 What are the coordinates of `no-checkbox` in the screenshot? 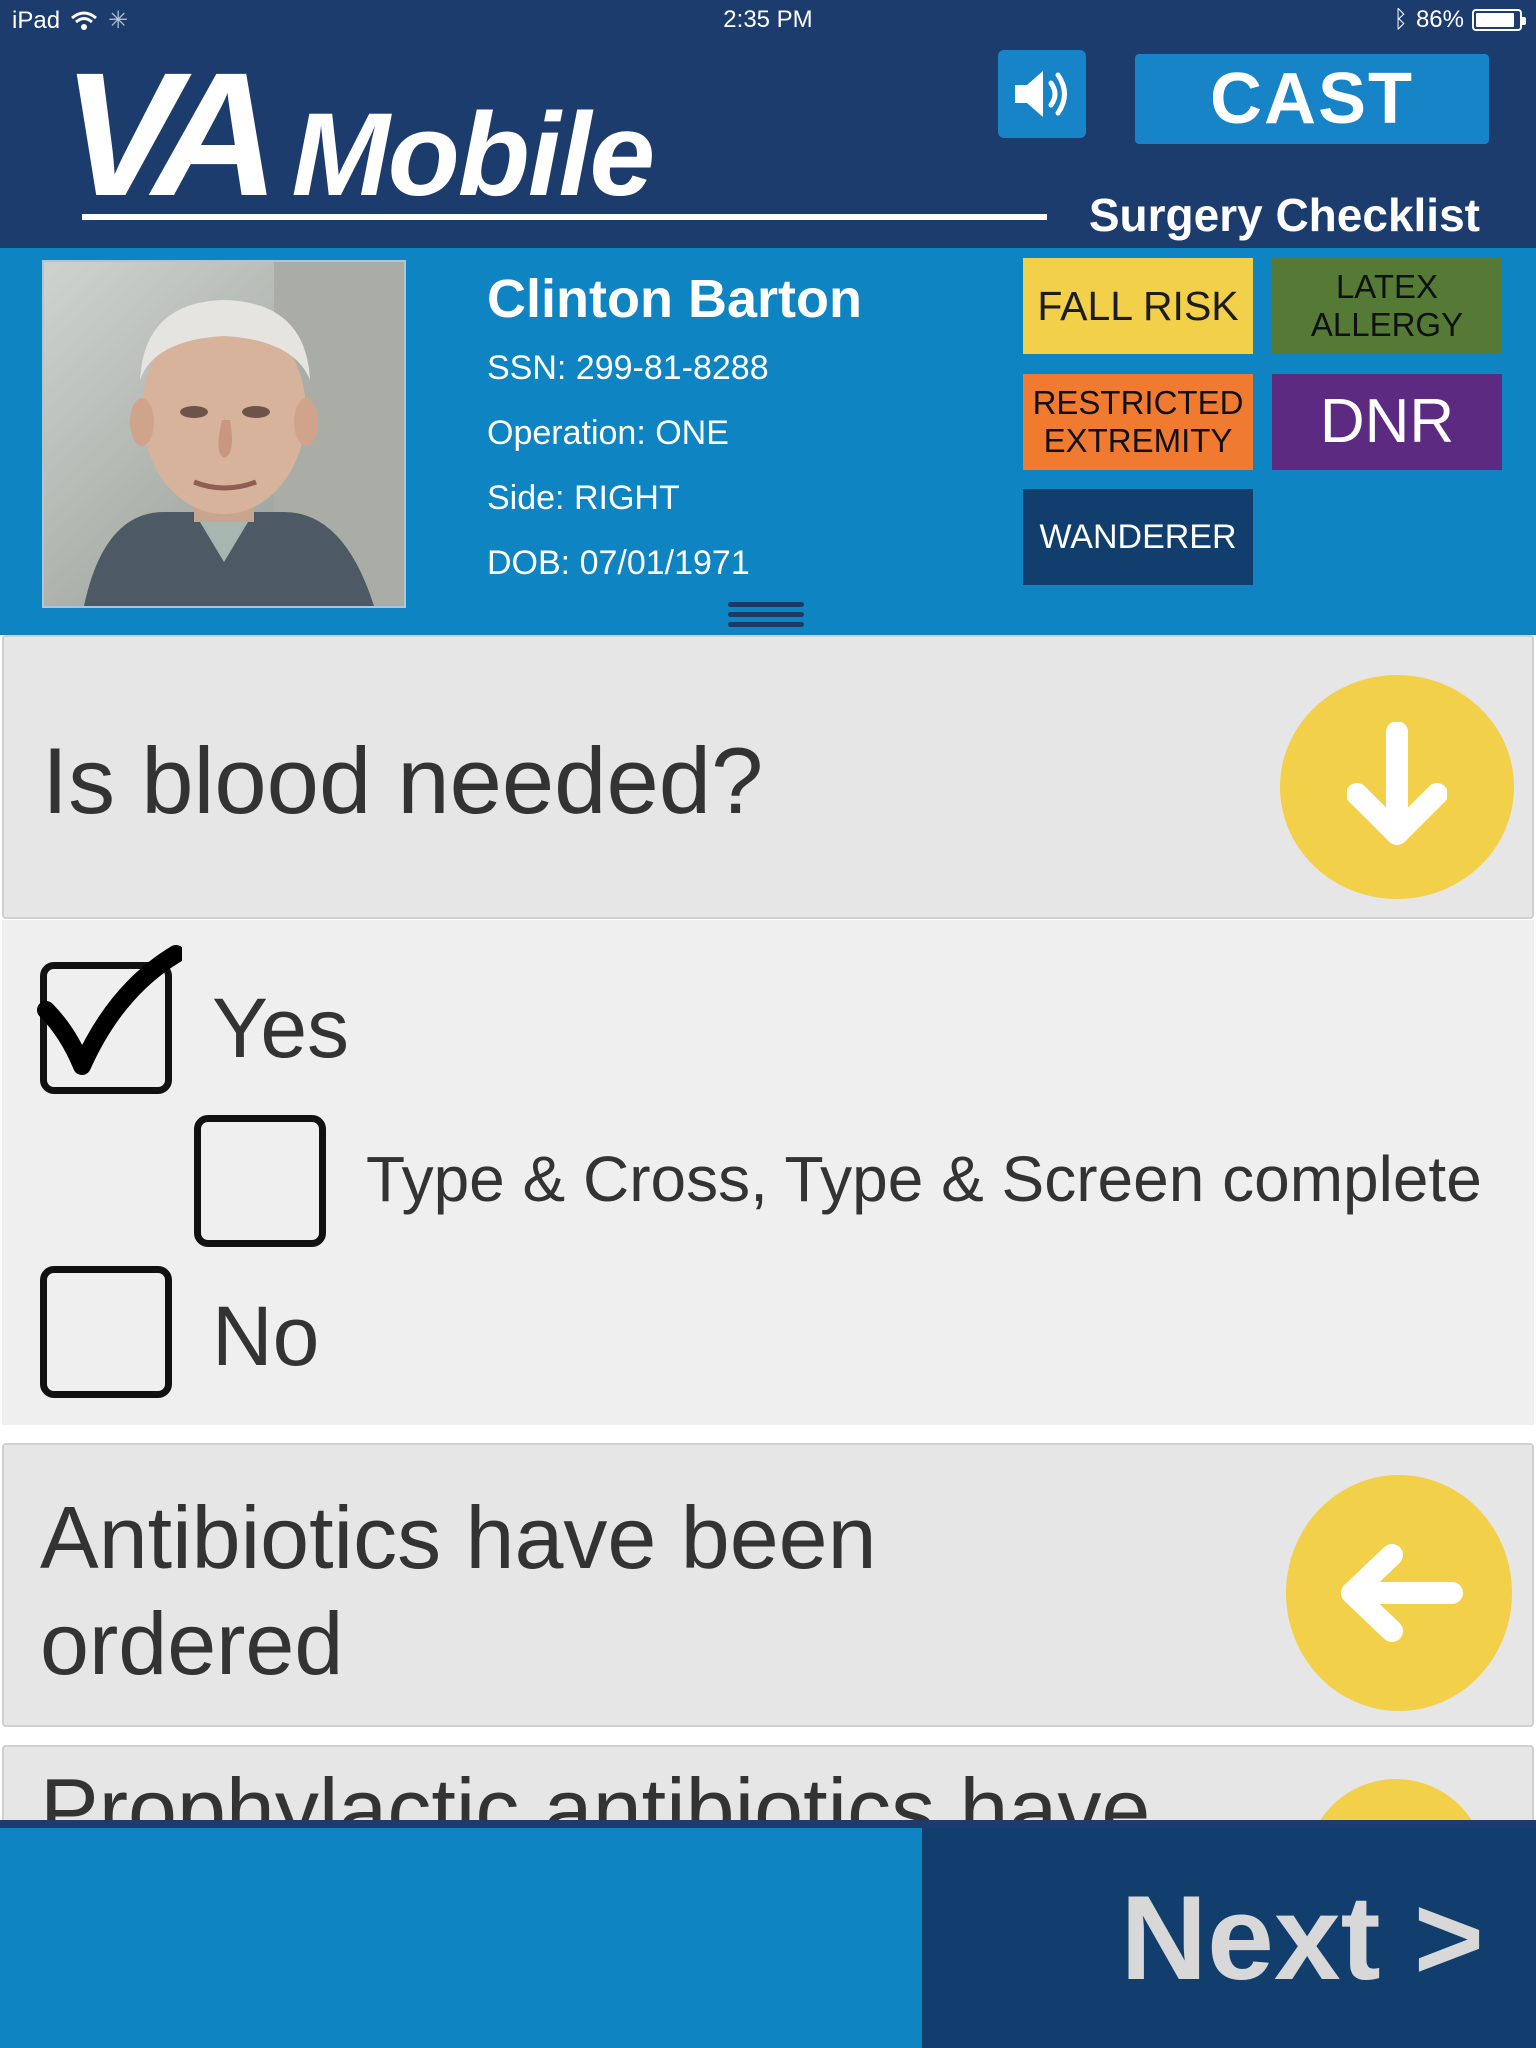 It's located at (106, 1332).